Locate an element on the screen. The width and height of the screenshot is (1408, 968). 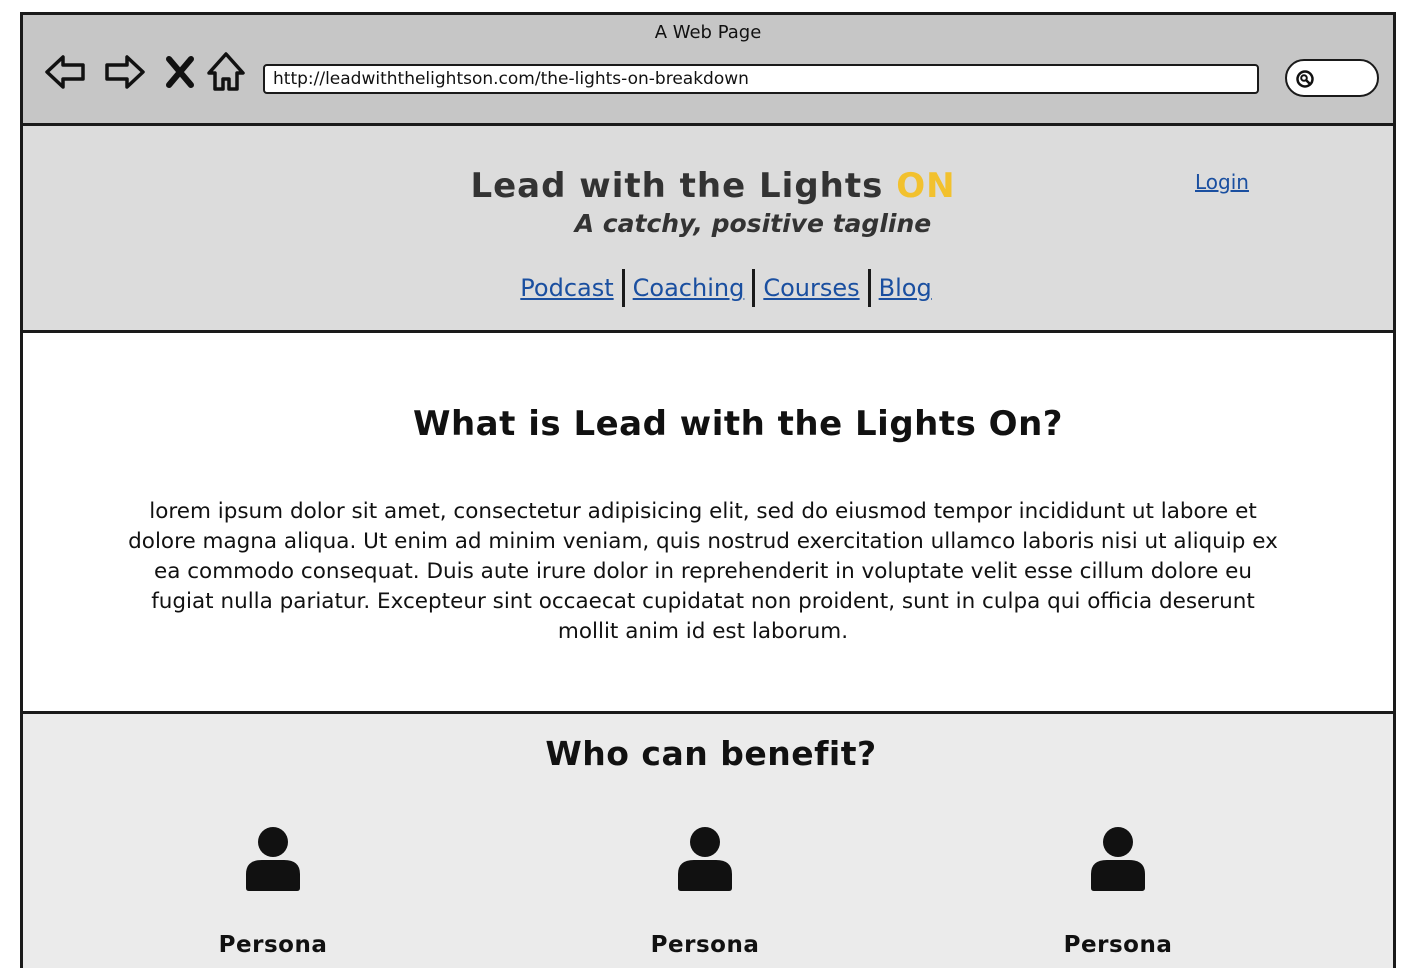
nav-link-coaching: Coaching is located at coordinates (689, 288).